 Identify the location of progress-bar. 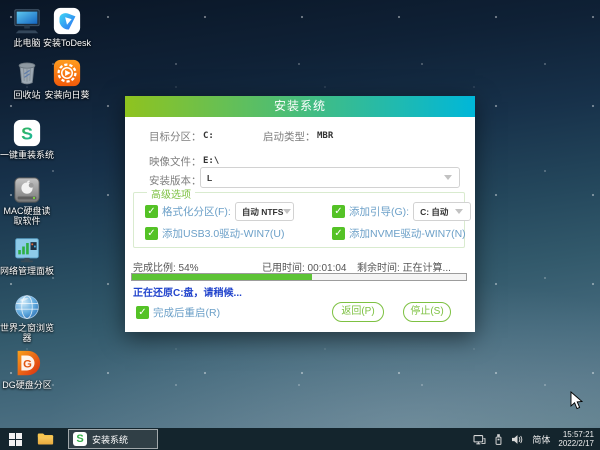
(299, 277).